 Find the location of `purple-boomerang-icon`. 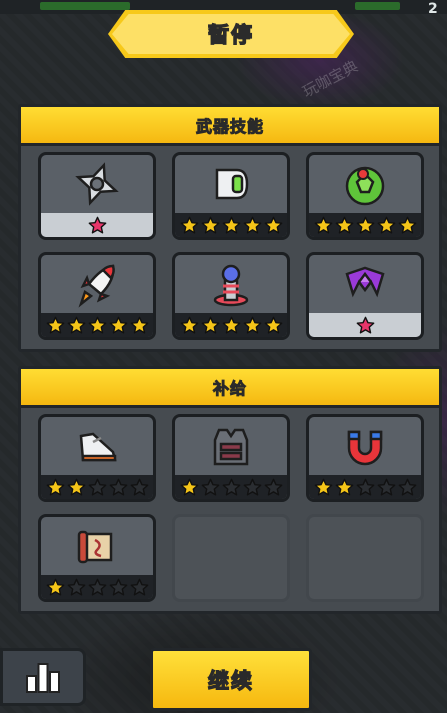

purple-boomerang-icon is located at coordinates (365, 284).